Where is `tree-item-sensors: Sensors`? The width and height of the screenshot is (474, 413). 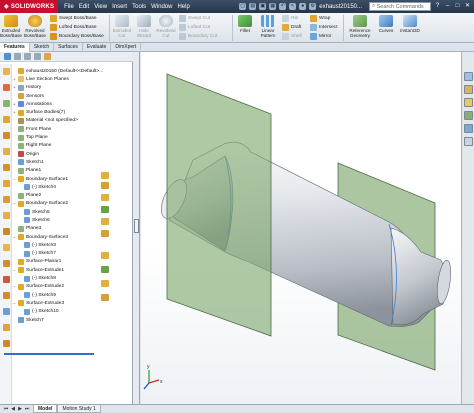
tree-item-sensors: Sensors is located at coordinates (73, 96).